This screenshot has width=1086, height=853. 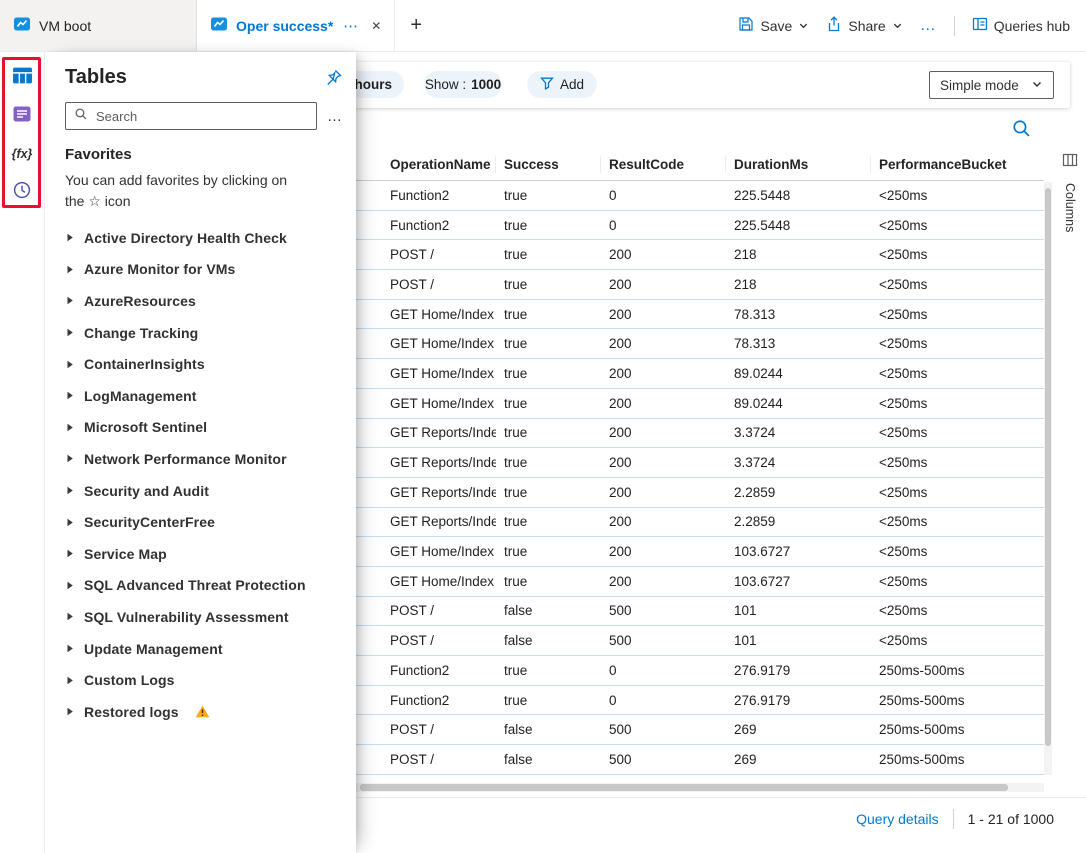 What do you see at coordinates (81, 116) in the screenshot?
I see `search-icon` at bounding box center [81, 116].